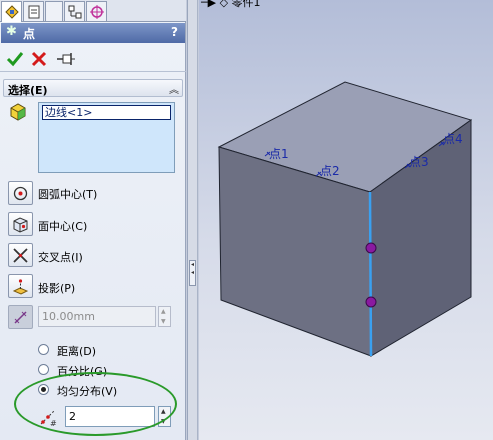  I want to click on distance-input: 10.00mm, so click(97, 316).